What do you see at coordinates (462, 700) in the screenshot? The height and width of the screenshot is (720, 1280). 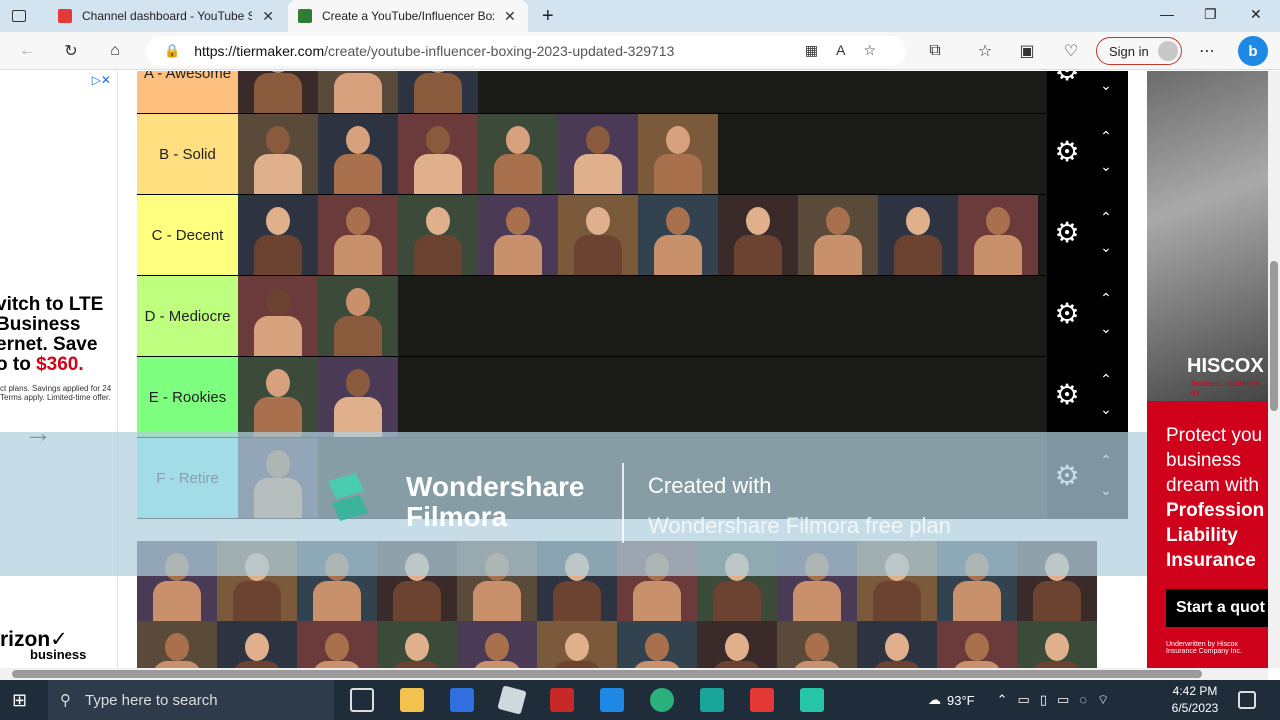 I see `store-icon` at bounding box center [462, 700].